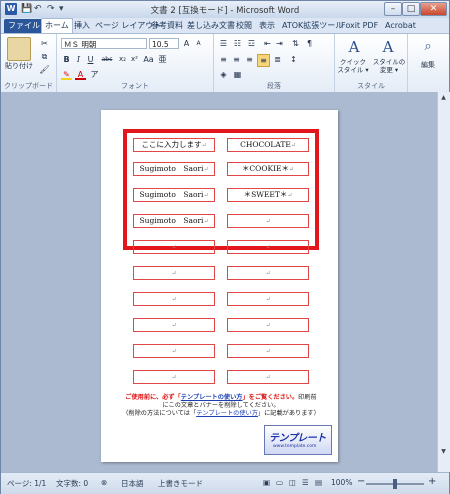 This screenshot has width=450, height=494. What do you see at coordinates (393, 9) in the screenshot?
I see `minimize-button: –` at bounding box center [393, 9].